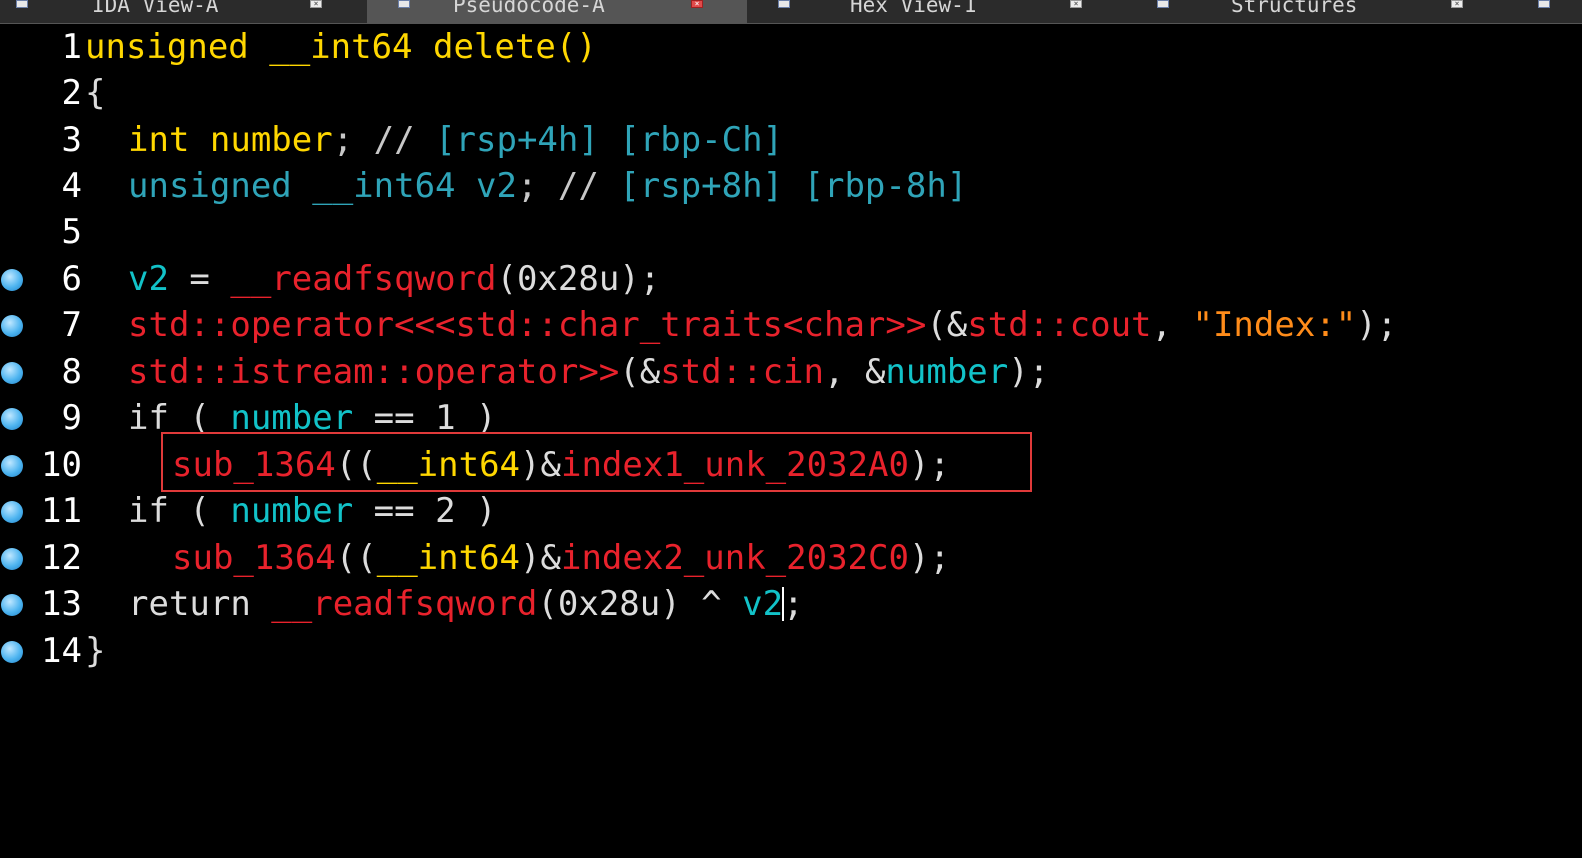 The width and height of the screenshot is (1582, 858). Describe the element at coordinates (254, 558) in the screenshot. I see `function-call: sub_1364` at that location.